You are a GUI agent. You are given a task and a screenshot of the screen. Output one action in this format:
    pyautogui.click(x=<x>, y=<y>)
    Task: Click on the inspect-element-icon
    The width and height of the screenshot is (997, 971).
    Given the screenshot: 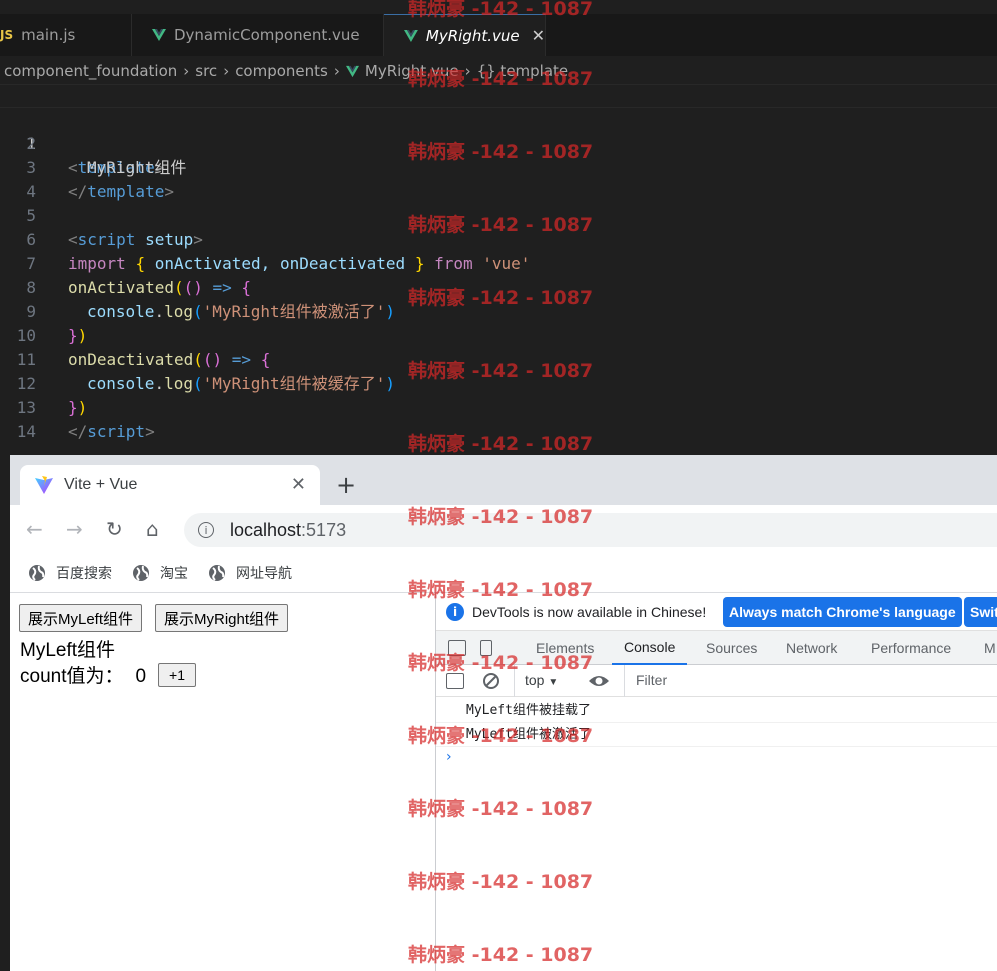 What is the action you would take?
    pyautogui.click(x=457, y=648)
    